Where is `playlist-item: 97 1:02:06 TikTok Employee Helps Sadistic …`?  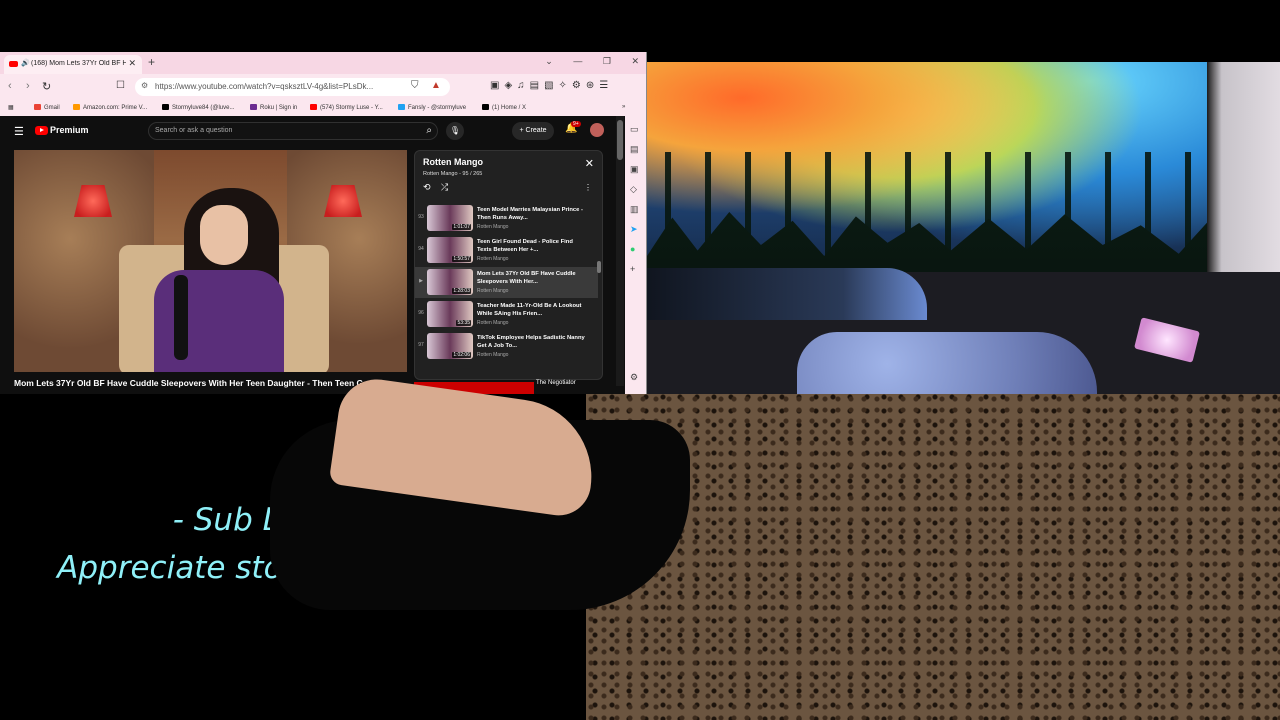 playlist-item: 97 1:02:06 TikTok Employee Helps Sadistic … is located at coordinates (506, 346).